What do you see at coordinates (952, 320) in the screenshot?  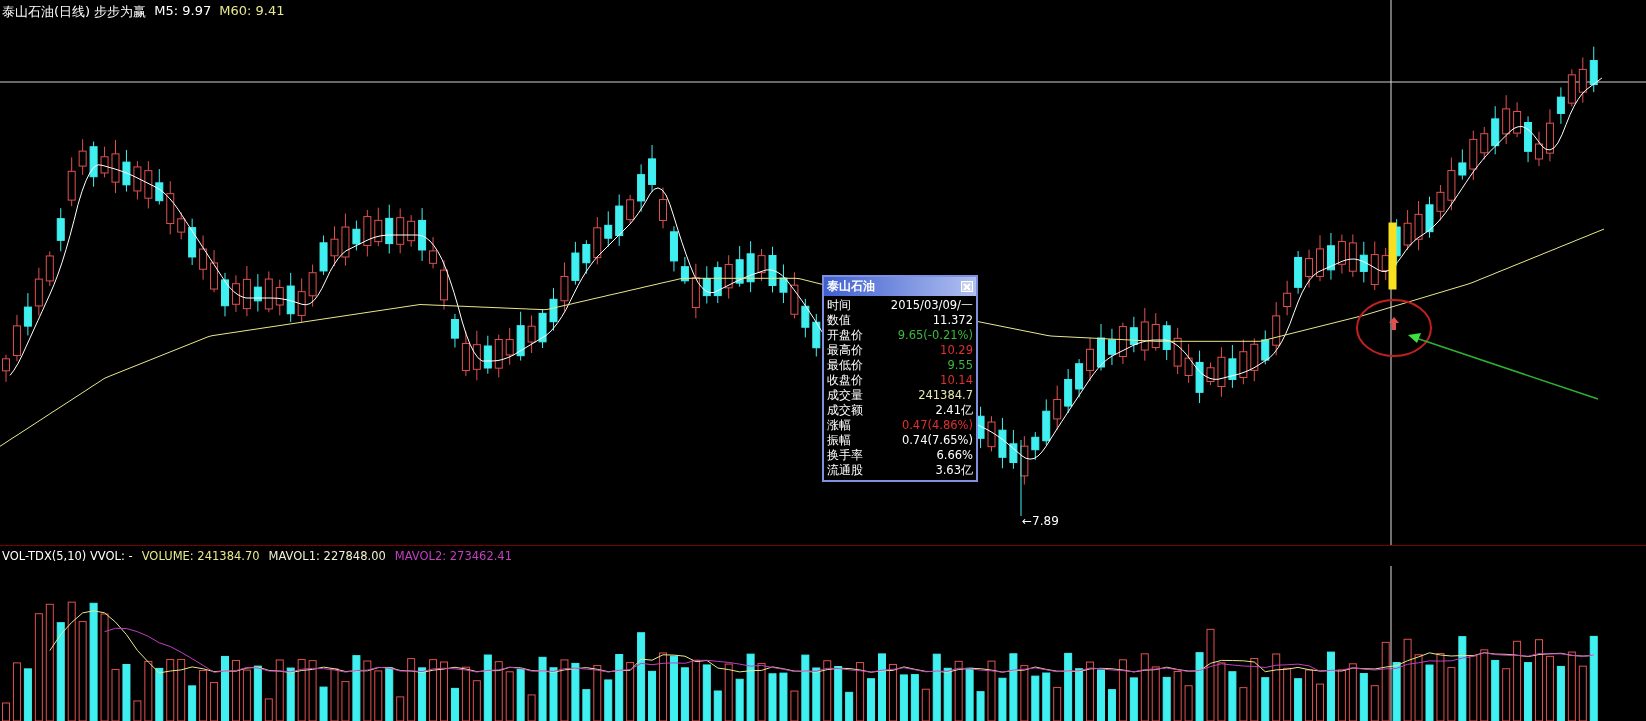 I see `field-value: 11.372` at bounding box center [952, 320].